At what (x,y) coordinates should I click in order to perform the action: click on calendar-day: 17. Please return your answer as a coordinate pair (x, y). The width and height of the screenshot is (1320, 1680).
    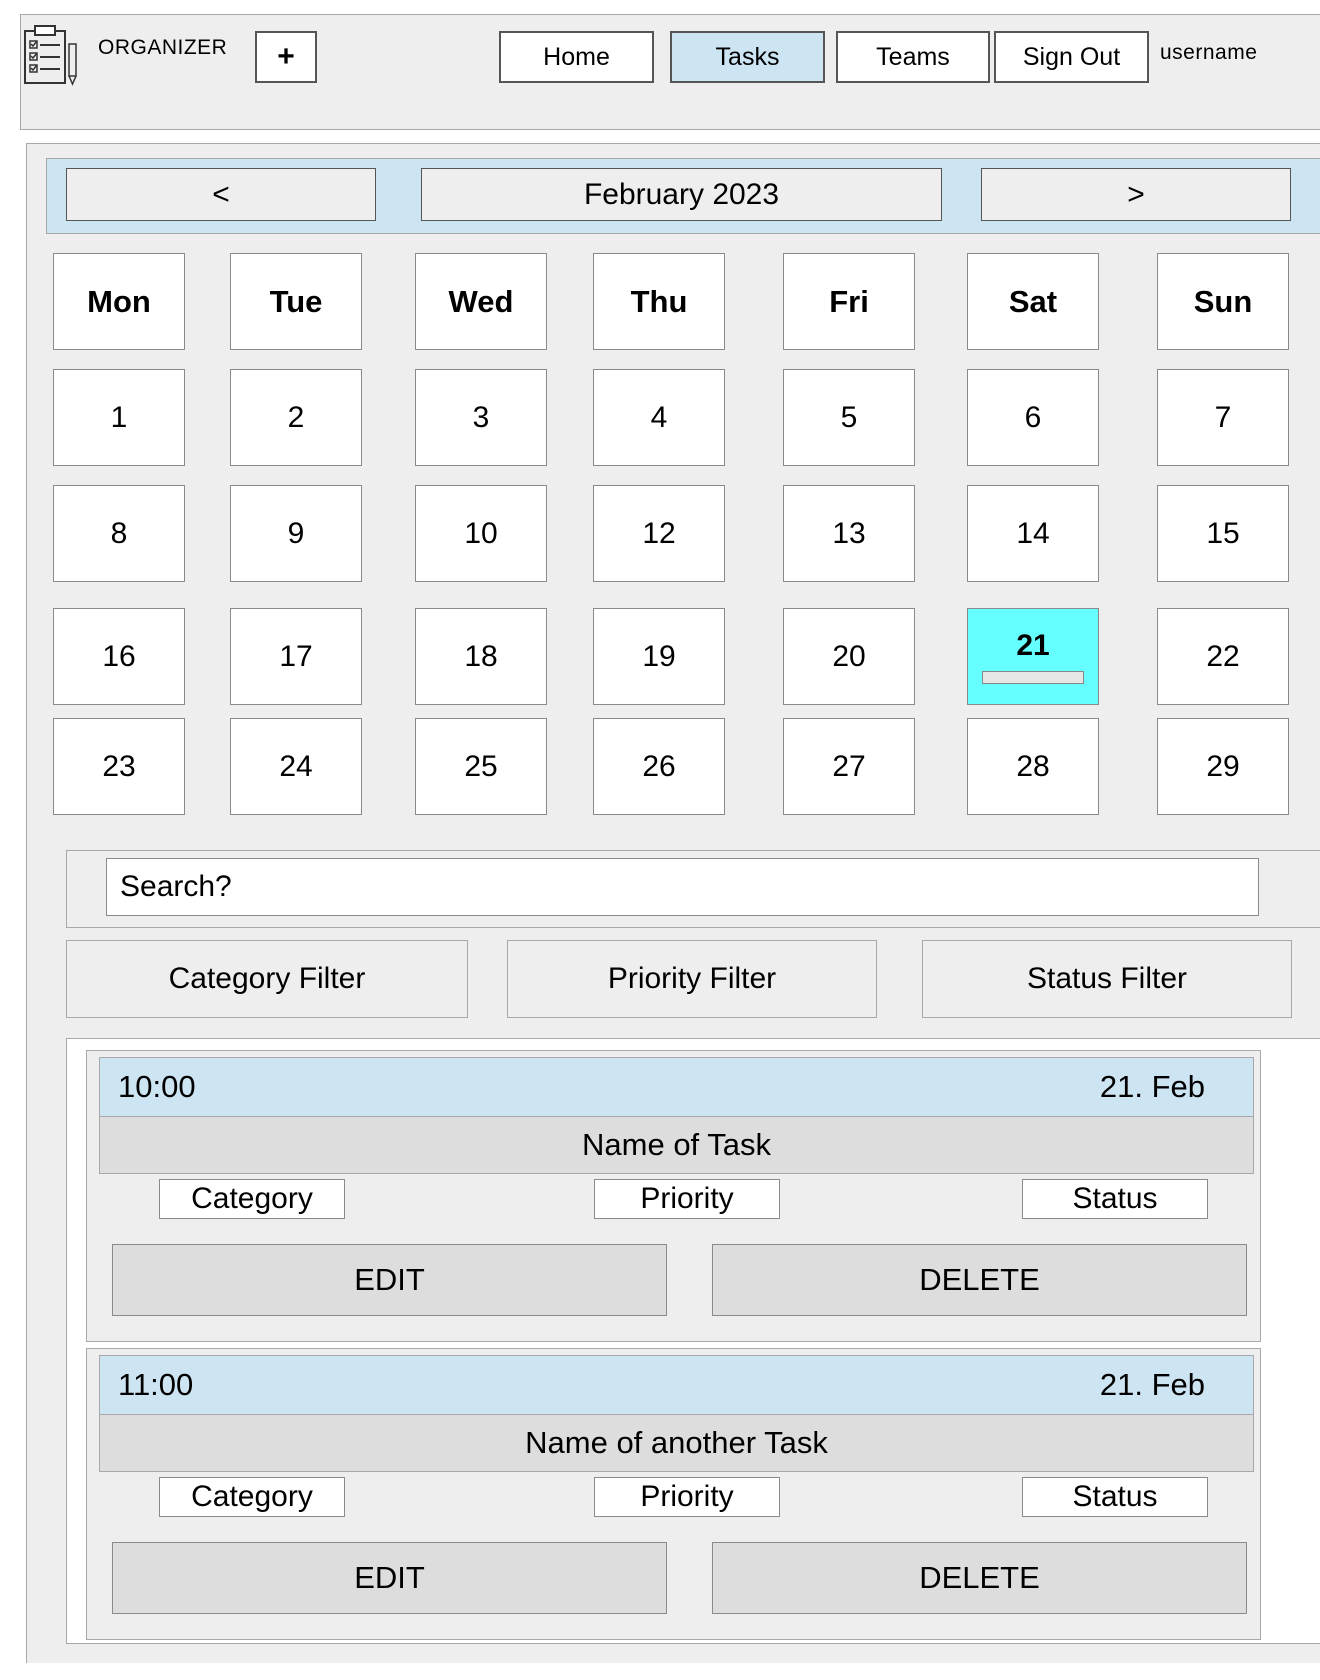
    Looking at the image, I should click on (296, 656).